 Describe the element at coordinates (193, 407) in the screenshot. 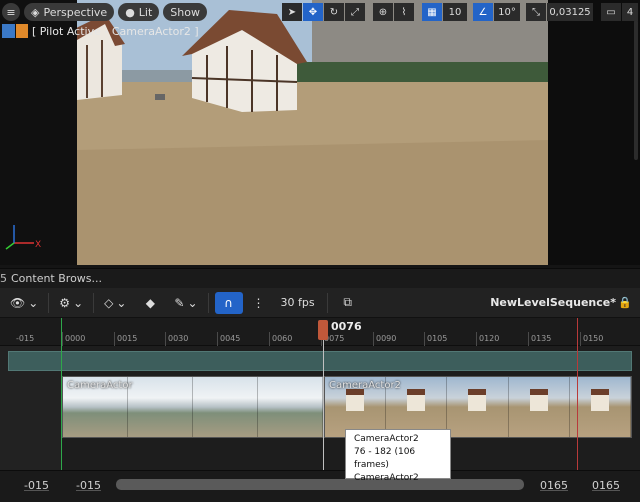

I see `shot-section-cameraactor: CameraActor` at that location.